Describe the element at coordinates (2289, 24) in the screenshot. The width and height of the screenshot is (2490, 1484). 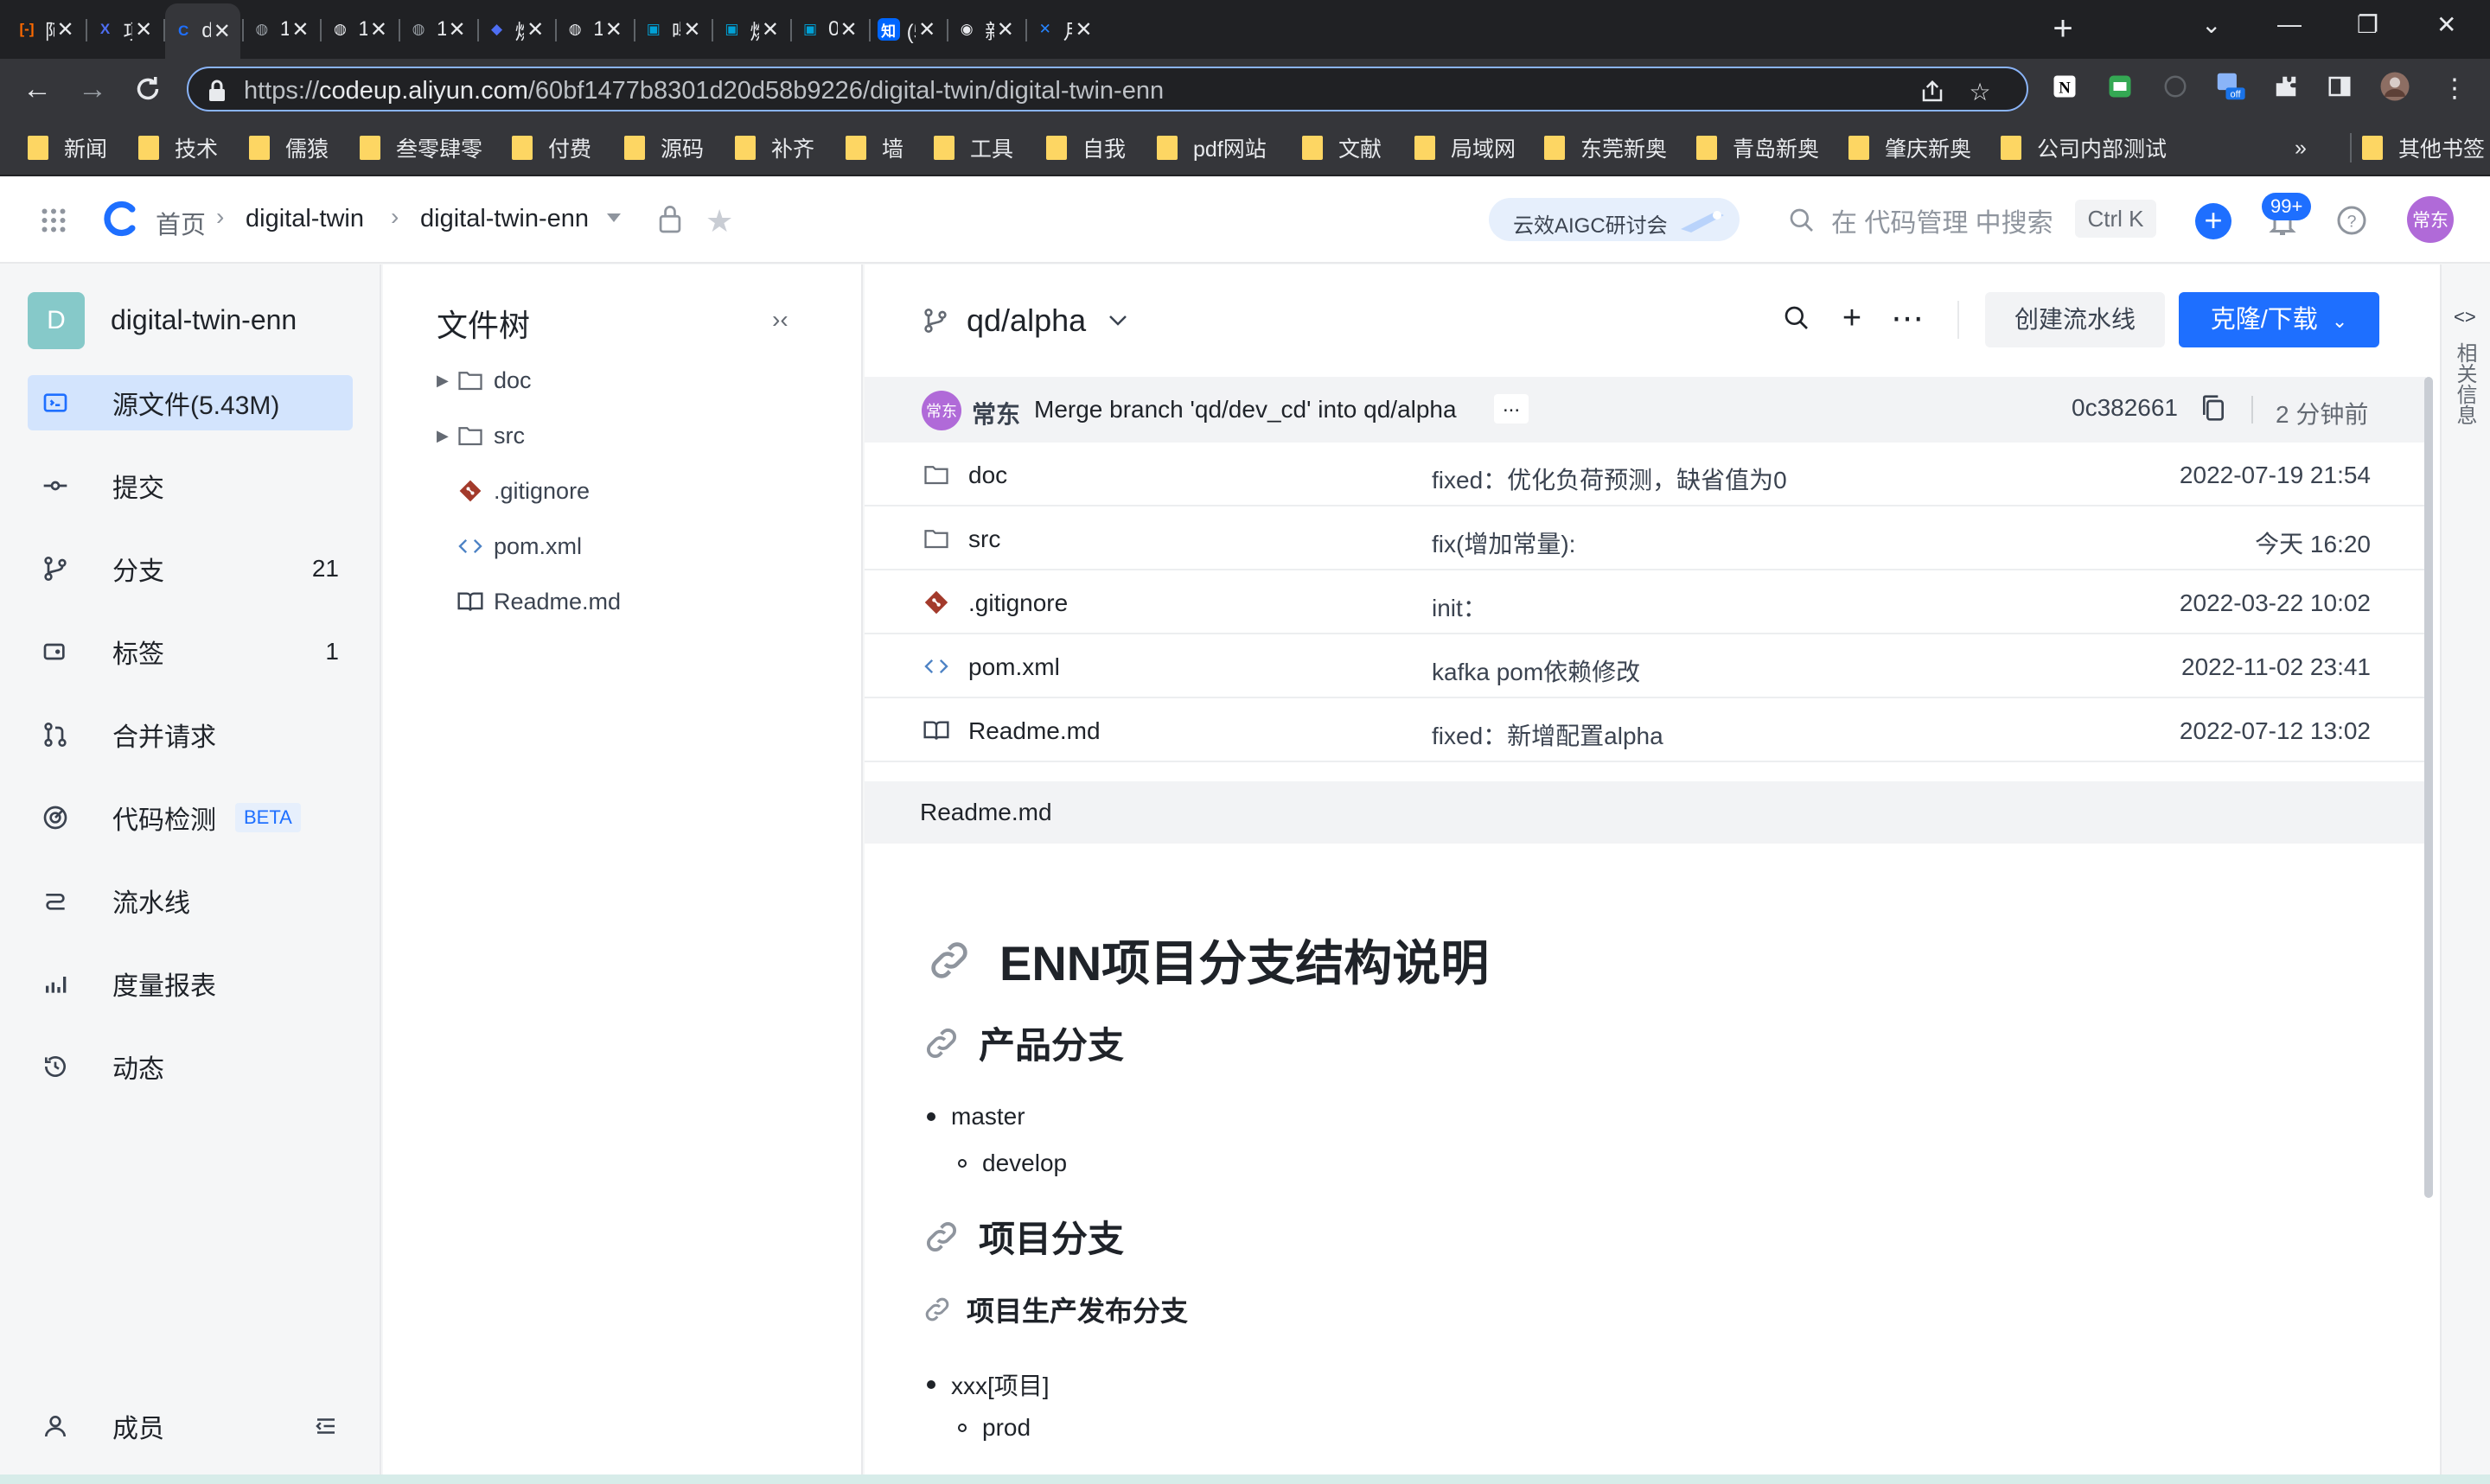
I see `minimize-button: —` at that location.